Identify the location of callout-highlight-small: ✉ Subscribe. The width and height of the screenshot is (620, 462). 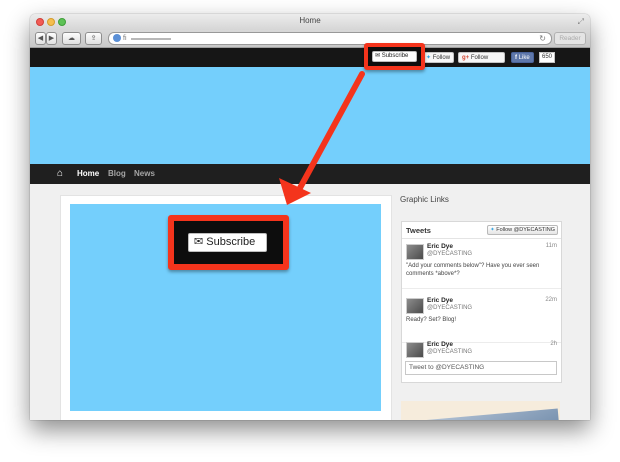
(394, 56).